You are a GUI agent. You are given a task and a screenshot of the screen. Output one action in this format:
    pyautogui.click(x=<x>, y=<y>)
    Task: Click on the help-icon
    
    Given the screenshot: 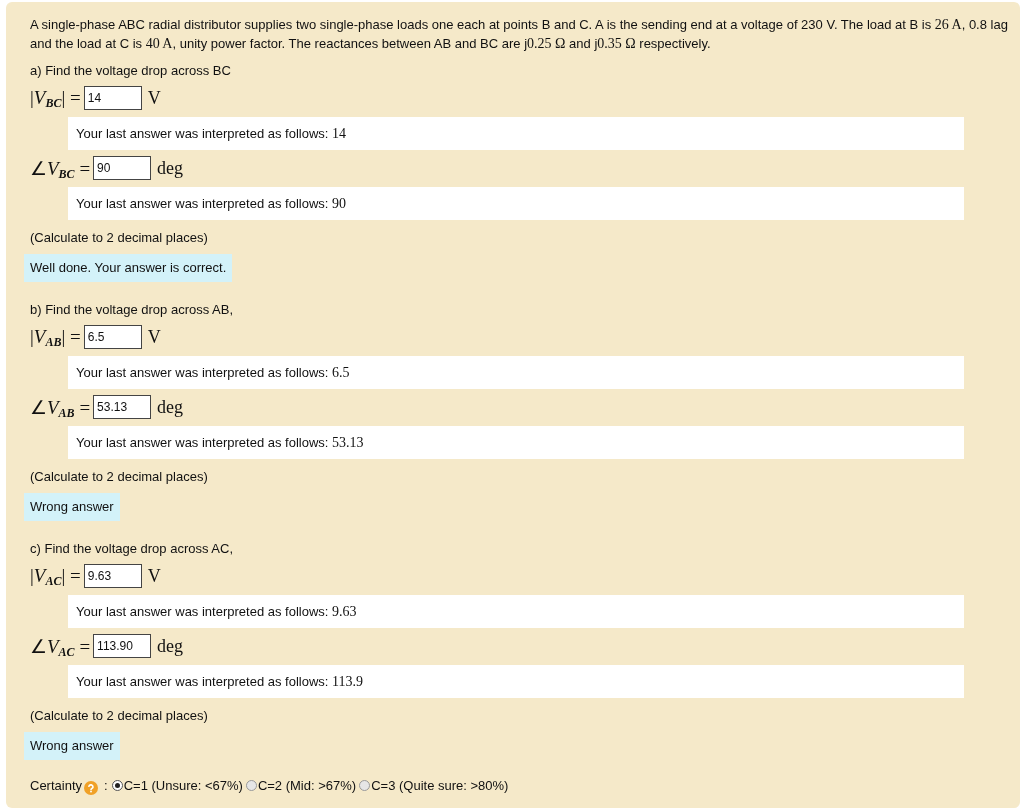 What is the action you would take?
    pyautogui.click(x=91, y=787)
    